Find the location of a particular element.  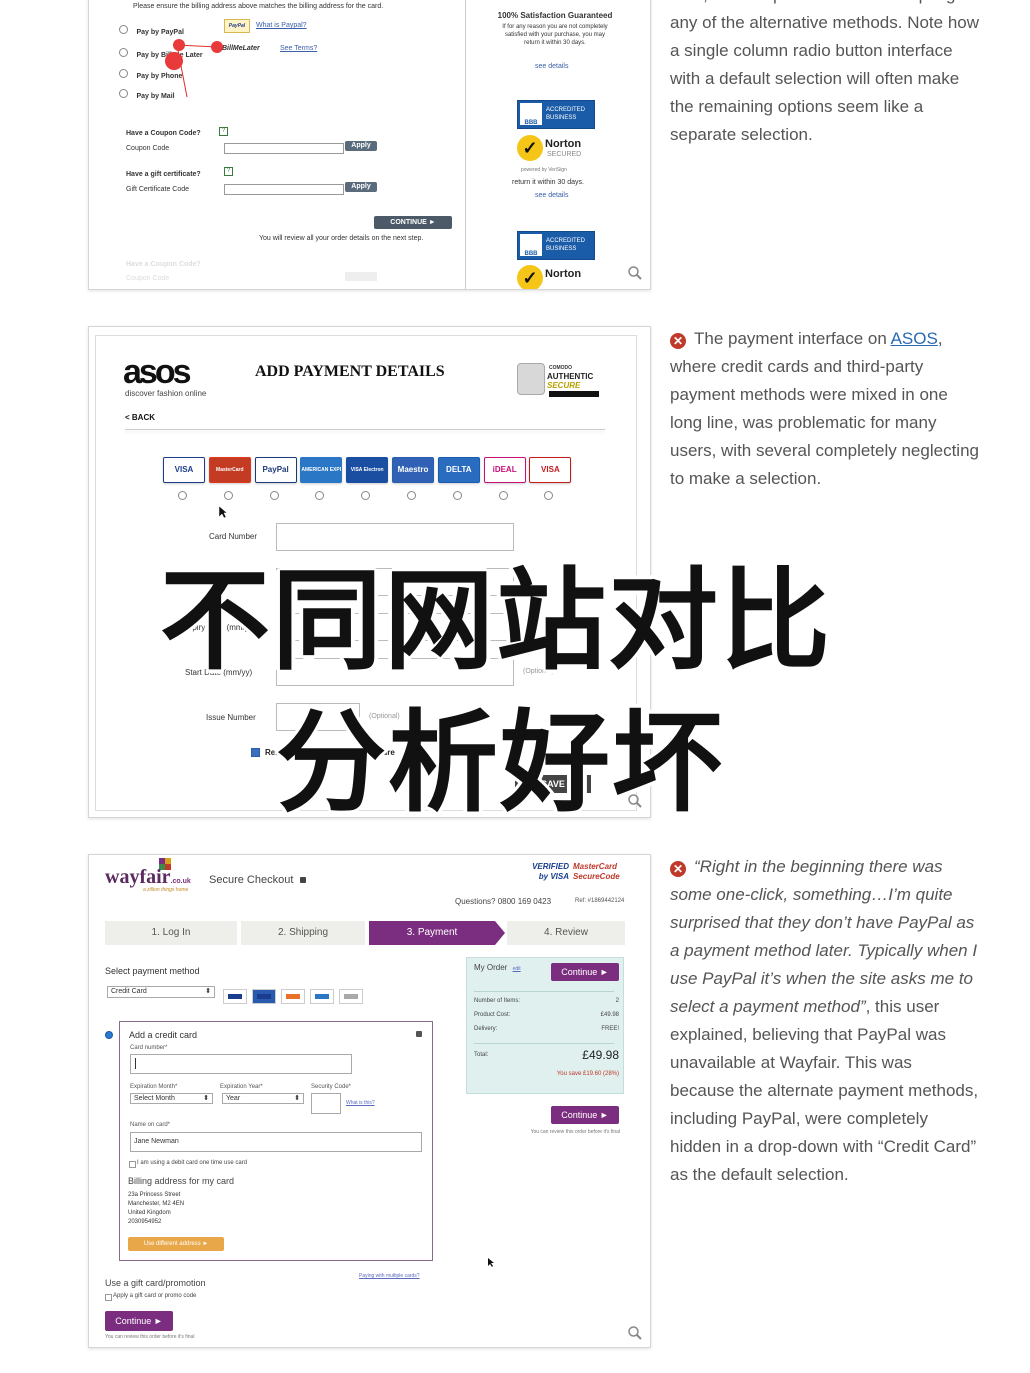

card-logo: MasterCard is located at coordinates (229, 470).